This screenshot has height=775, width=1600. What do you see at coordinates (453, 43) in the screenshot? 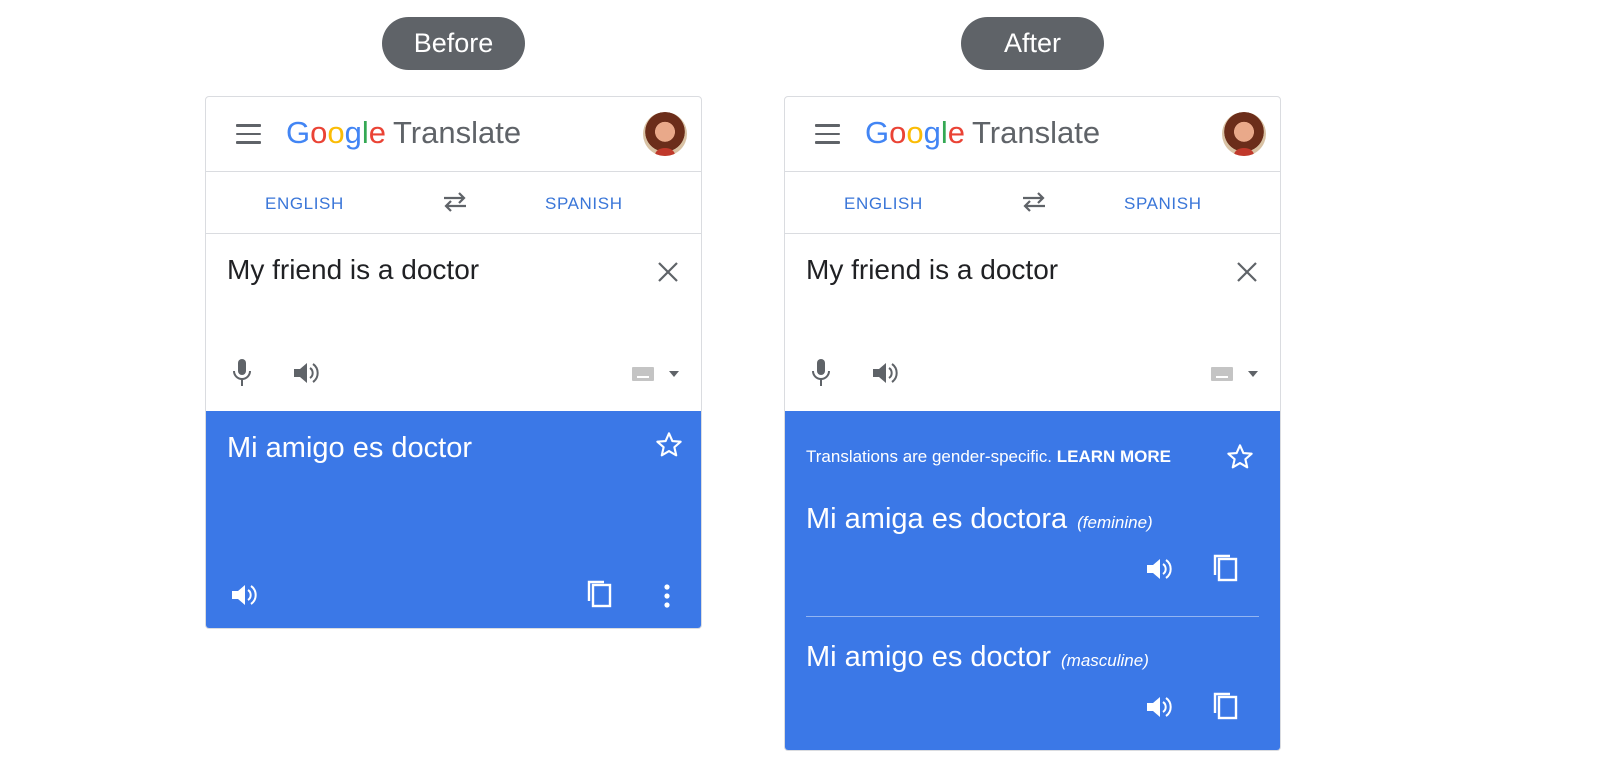
I see `before-label: Before` at bounding box center [453, 43].